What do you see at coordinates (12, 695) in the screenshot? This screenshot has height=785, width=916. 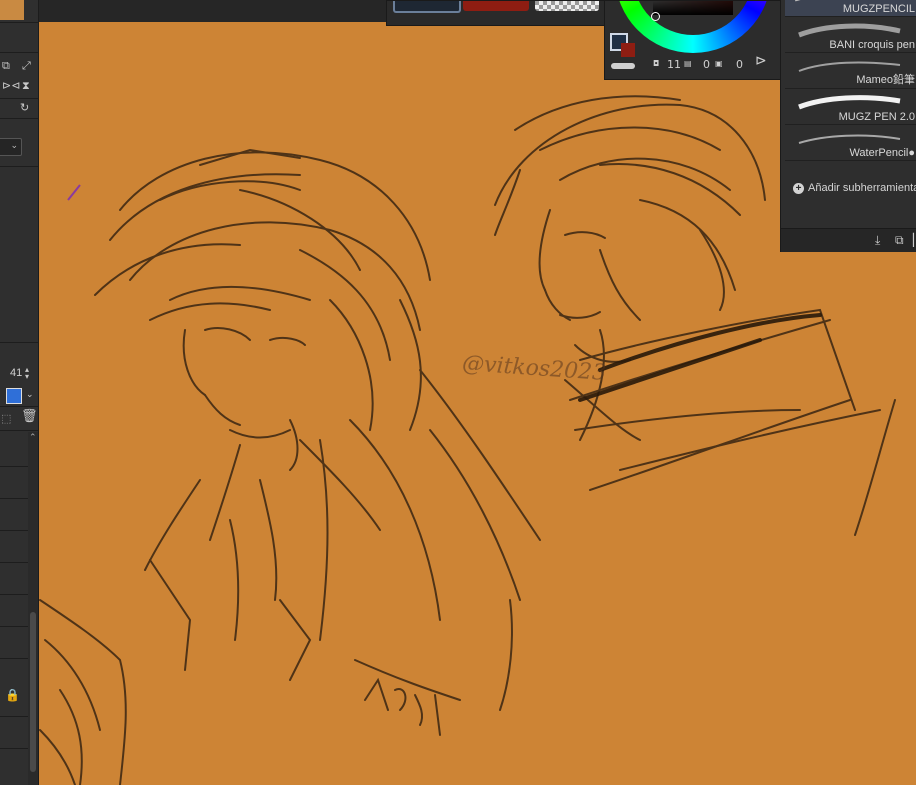 I see `lock-icon: 🔒` at bounding box center [12, 695].